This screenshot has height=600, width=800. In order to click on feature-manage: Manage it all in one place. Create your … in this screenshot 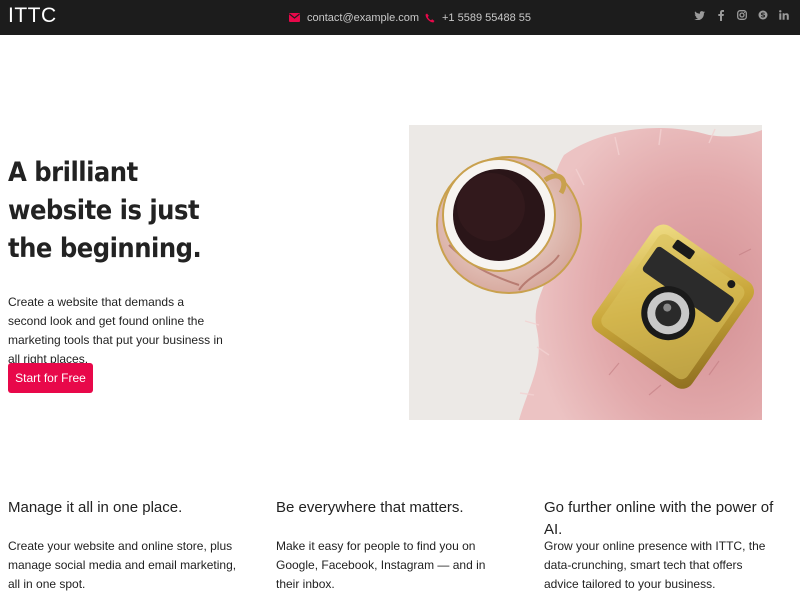, I will do `click(125, 544)`.